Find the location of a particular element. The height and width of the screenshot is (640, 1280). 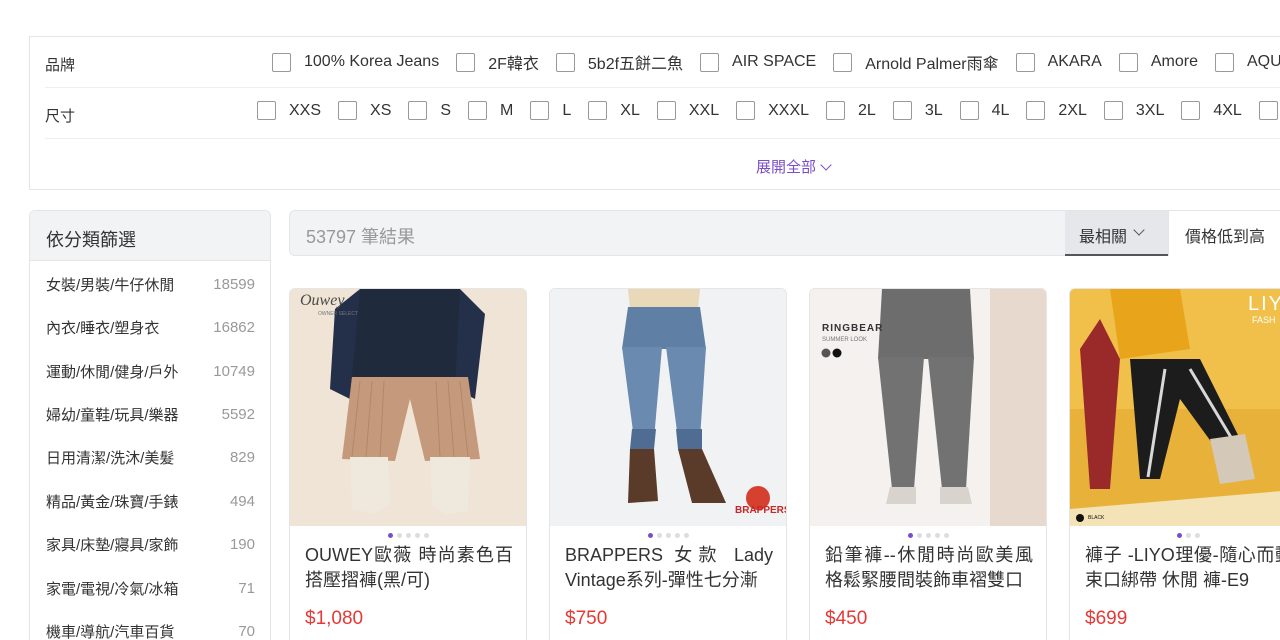

image-carousel-dots is located at coordinates (928, 535).